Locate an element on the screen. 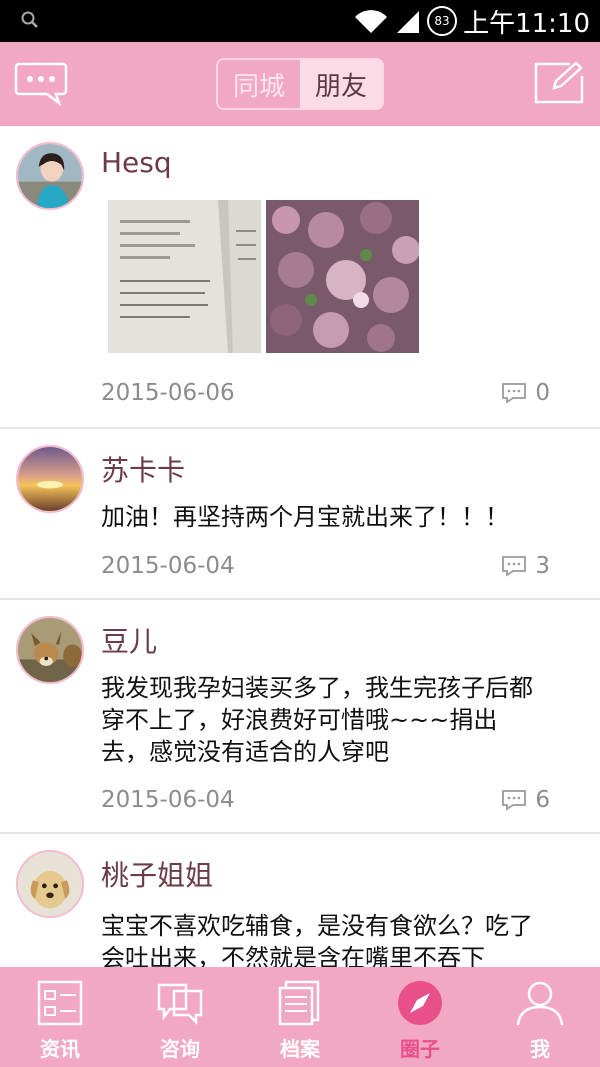 The height and width of the screenshot is (1067, 600). comment-button: 6 is located at coordinates (525, 800).